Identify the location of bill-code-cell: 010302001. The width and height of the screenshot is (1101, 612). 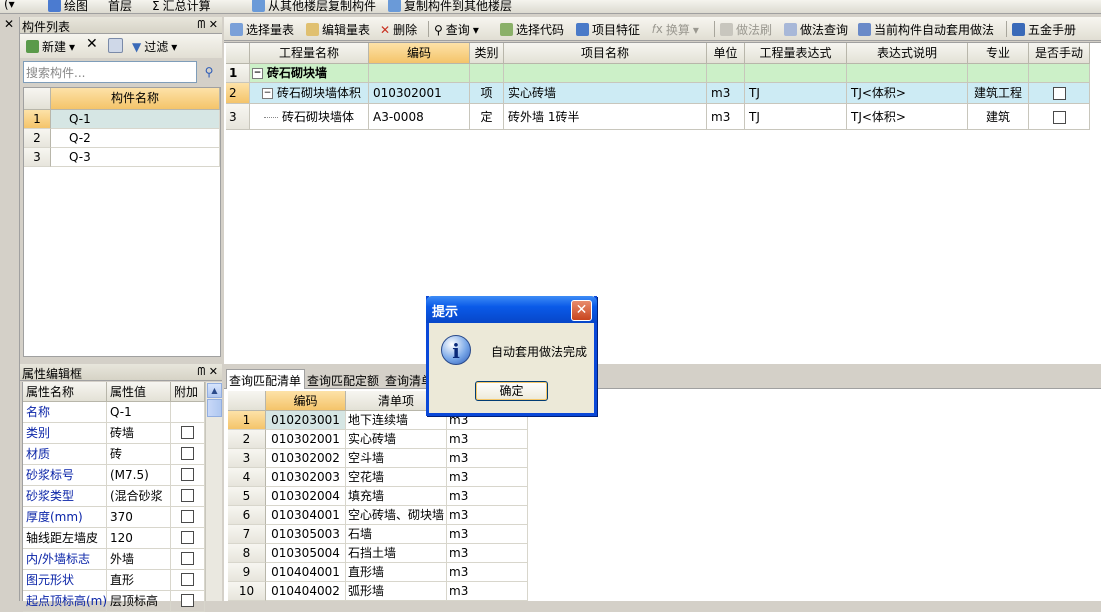
(306, 439).